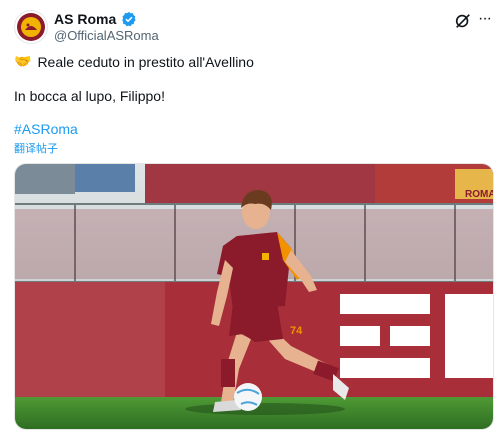  Describe the element at coordinates (36, 148) in the screenshot. I see `translate-link: 翻译帖子` at that location.